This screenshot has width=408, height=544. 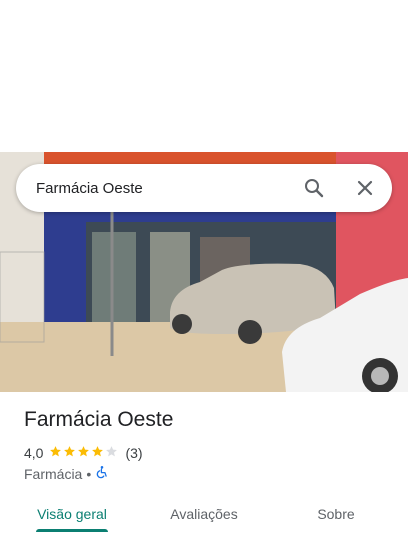 What do you see at coordinates (204, 514) in the screenshot?
I see `tab-reviews-label: Avaliações` at bounding box center [204, 514].